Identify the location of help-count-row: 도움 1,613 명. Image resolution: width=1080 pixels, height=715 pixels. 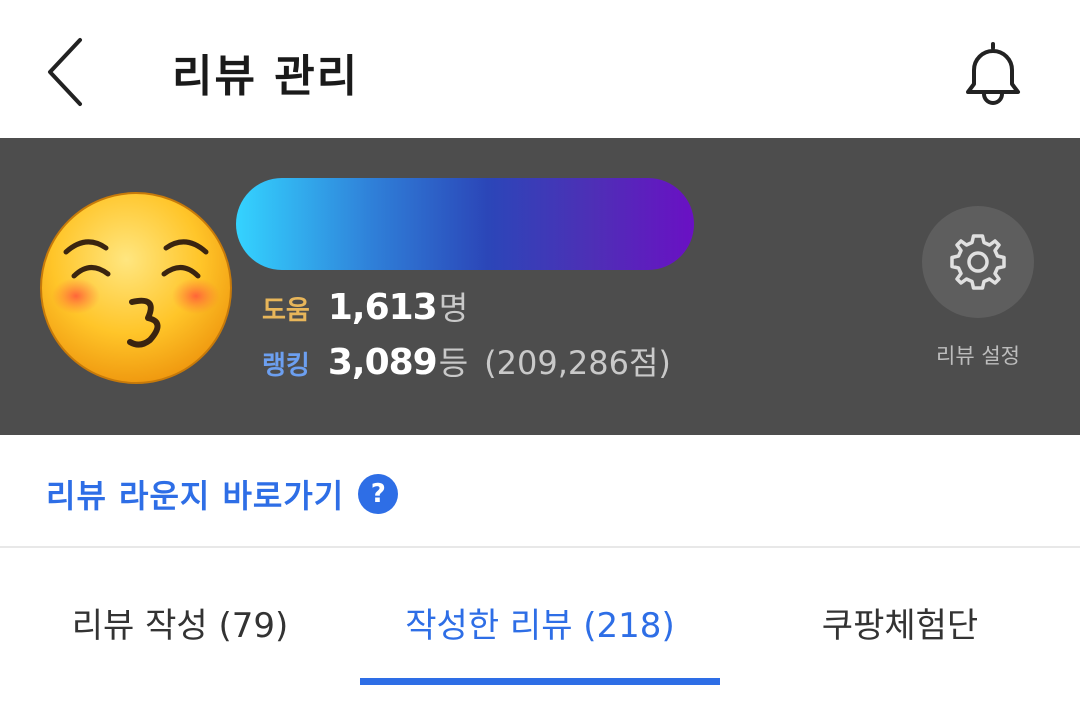
(365, 306).